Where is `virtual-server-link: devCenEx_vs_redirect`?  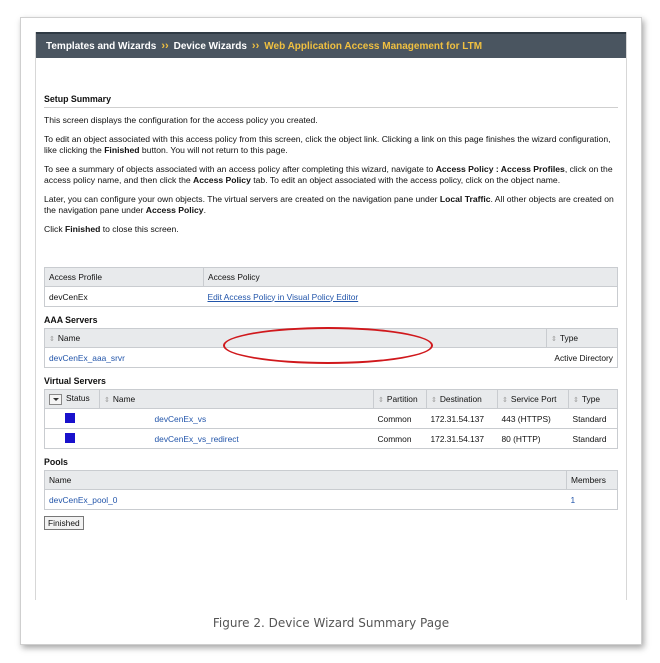
virtual-server-link: devCenEx_vs_redirect is located at coordinates (197, 439).